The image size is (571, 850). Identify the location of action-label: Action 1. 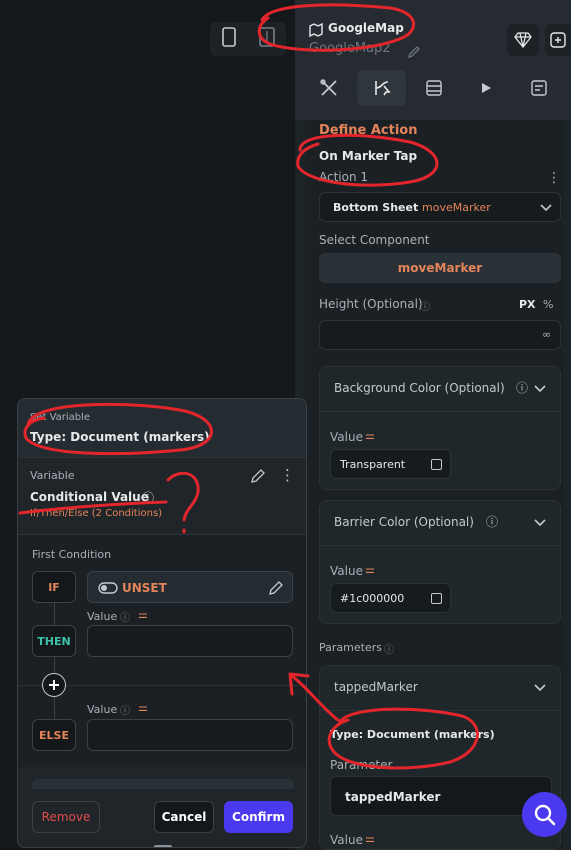
(344, 177).